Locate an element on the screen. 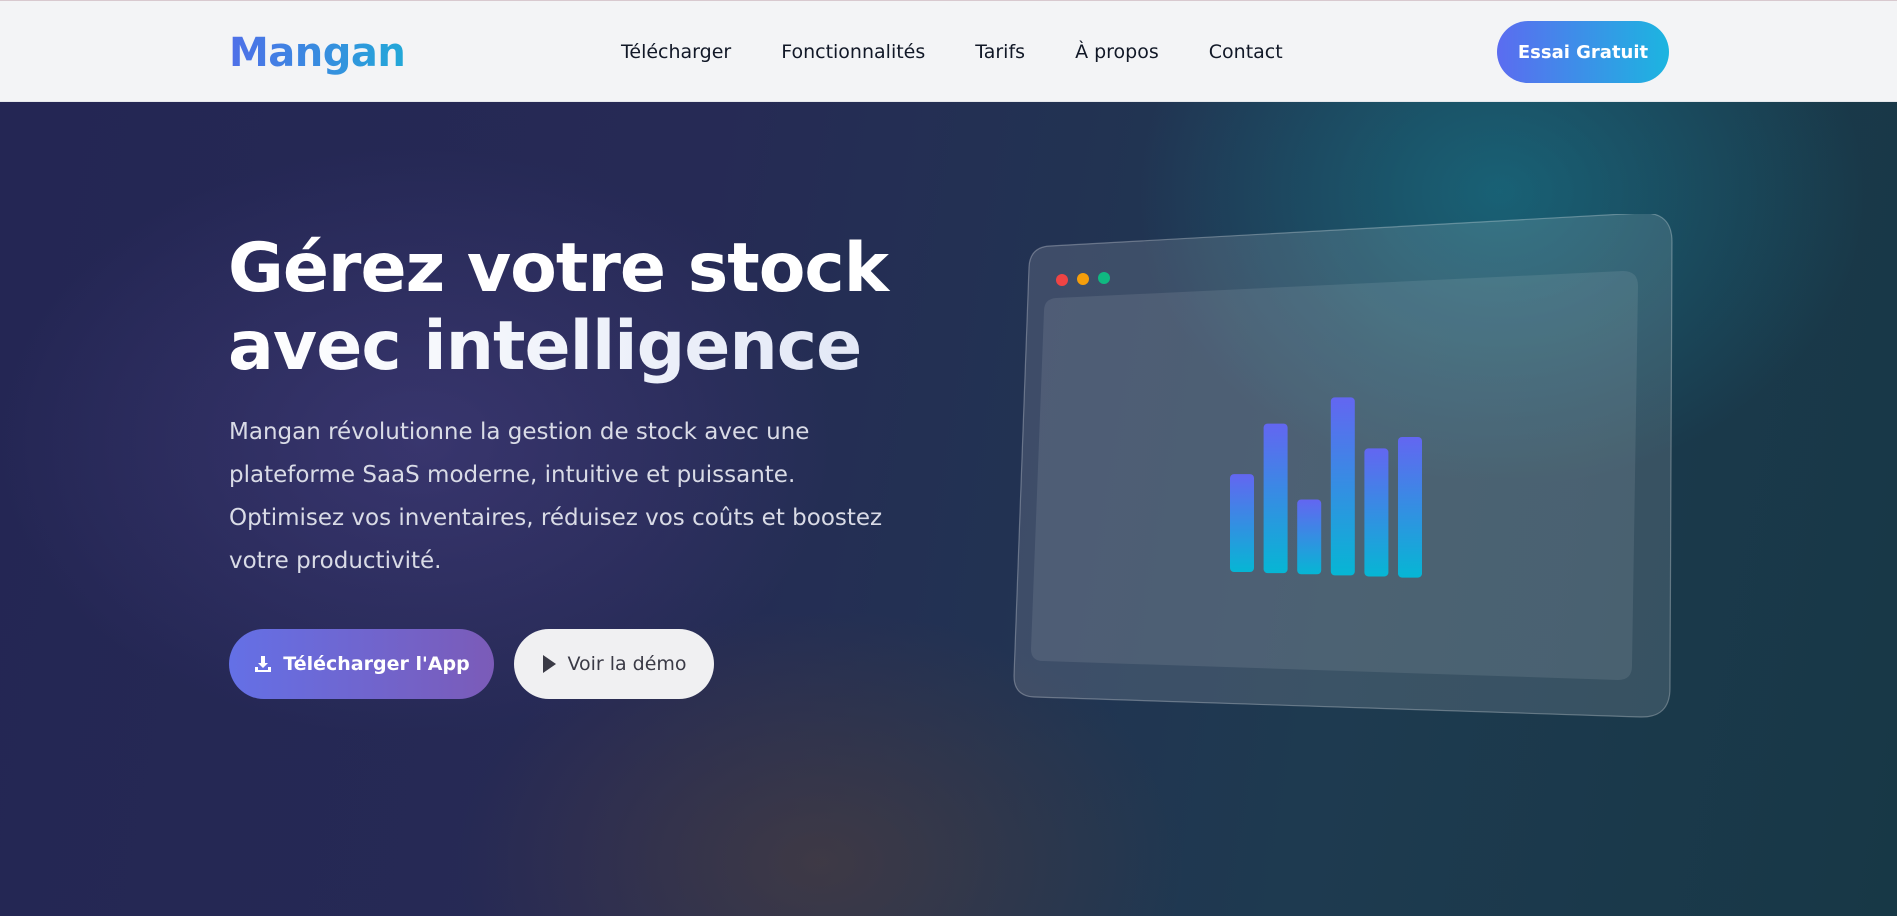 The width and height of the screenshot is (1897, 916). nav-link-telecharger: Télécharger is located at coordinates (676, 52).